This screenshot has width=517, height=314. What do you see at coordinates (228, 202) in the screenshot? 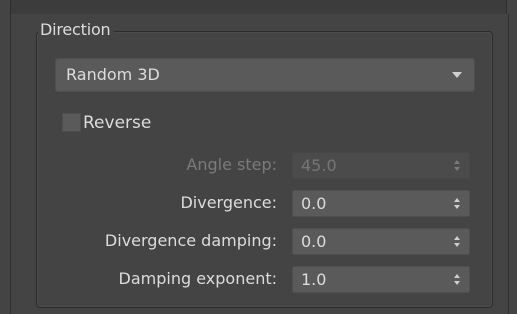
I see `divergence-label: Divergence:` at bounding box center [228, 202].